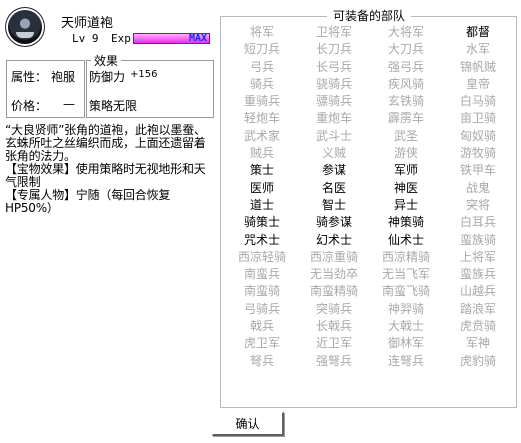  Describe the element at coordinates (333, 83) in the screenshot. I see `unit-item: 骁骑兵` at that location.